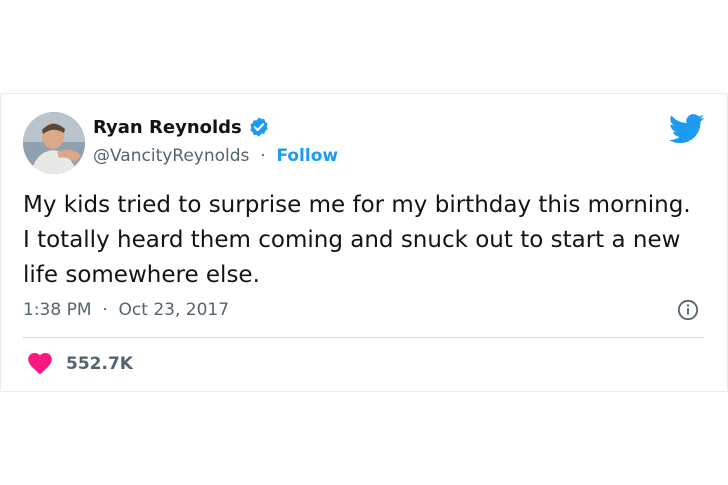  What do you see at coordinates (363, 337) in the screenshot?
I see `divider` at bounding box center [363, 337].